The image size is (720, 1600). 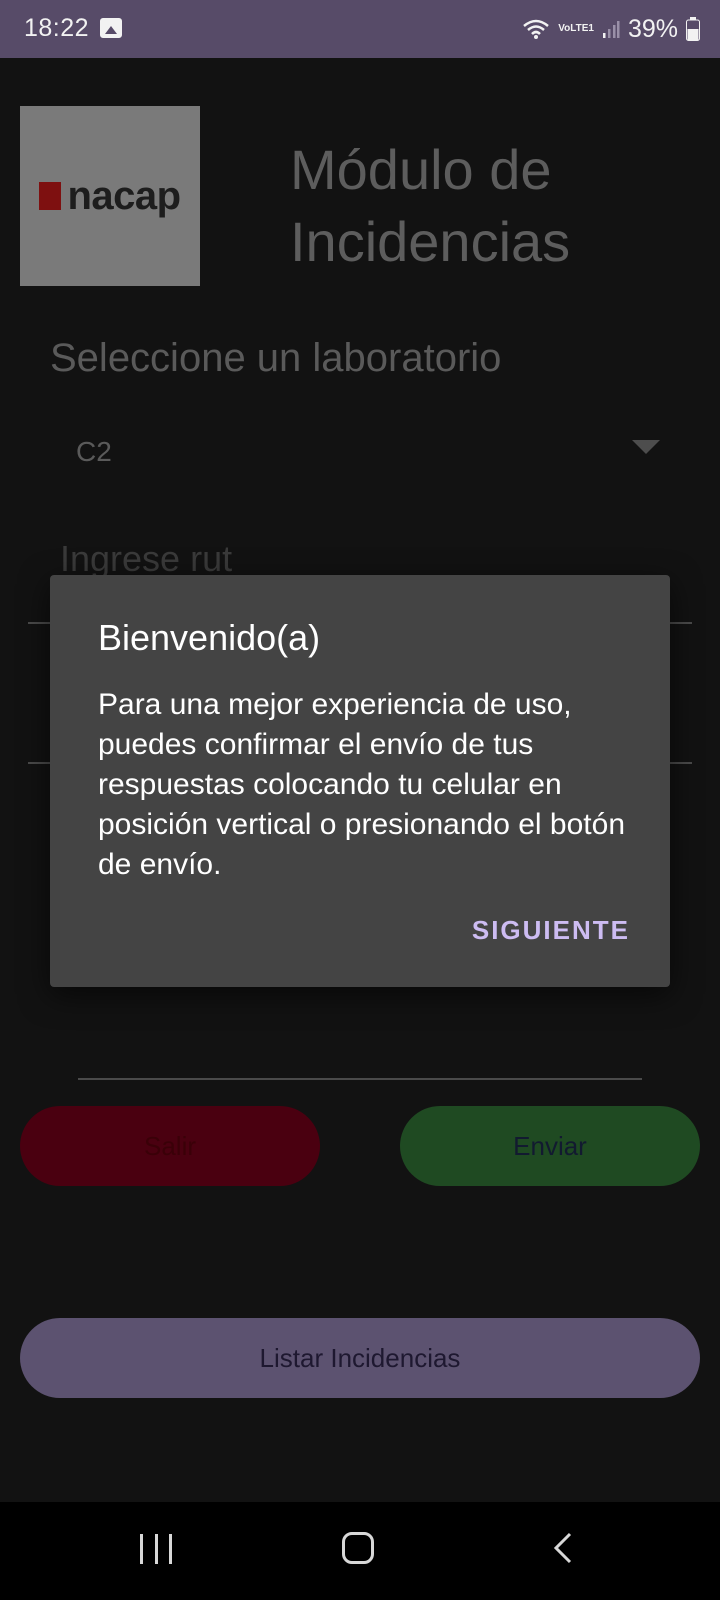 I want to click on status-time: 18:22, so click(x=57, y=28).